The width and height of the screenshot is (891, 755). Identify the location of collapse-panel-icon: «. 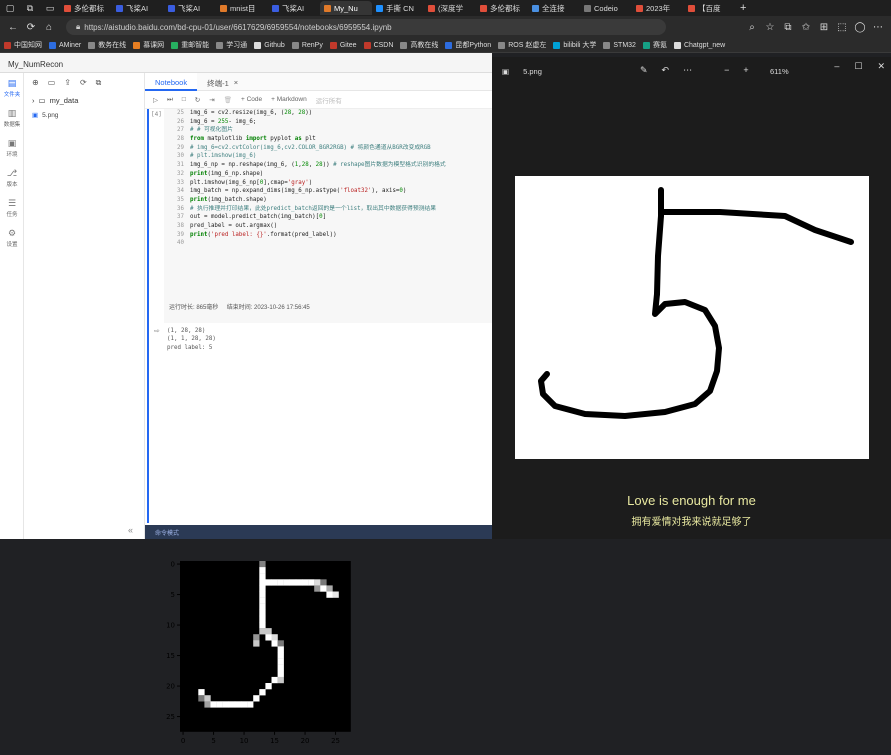
(130, 530).